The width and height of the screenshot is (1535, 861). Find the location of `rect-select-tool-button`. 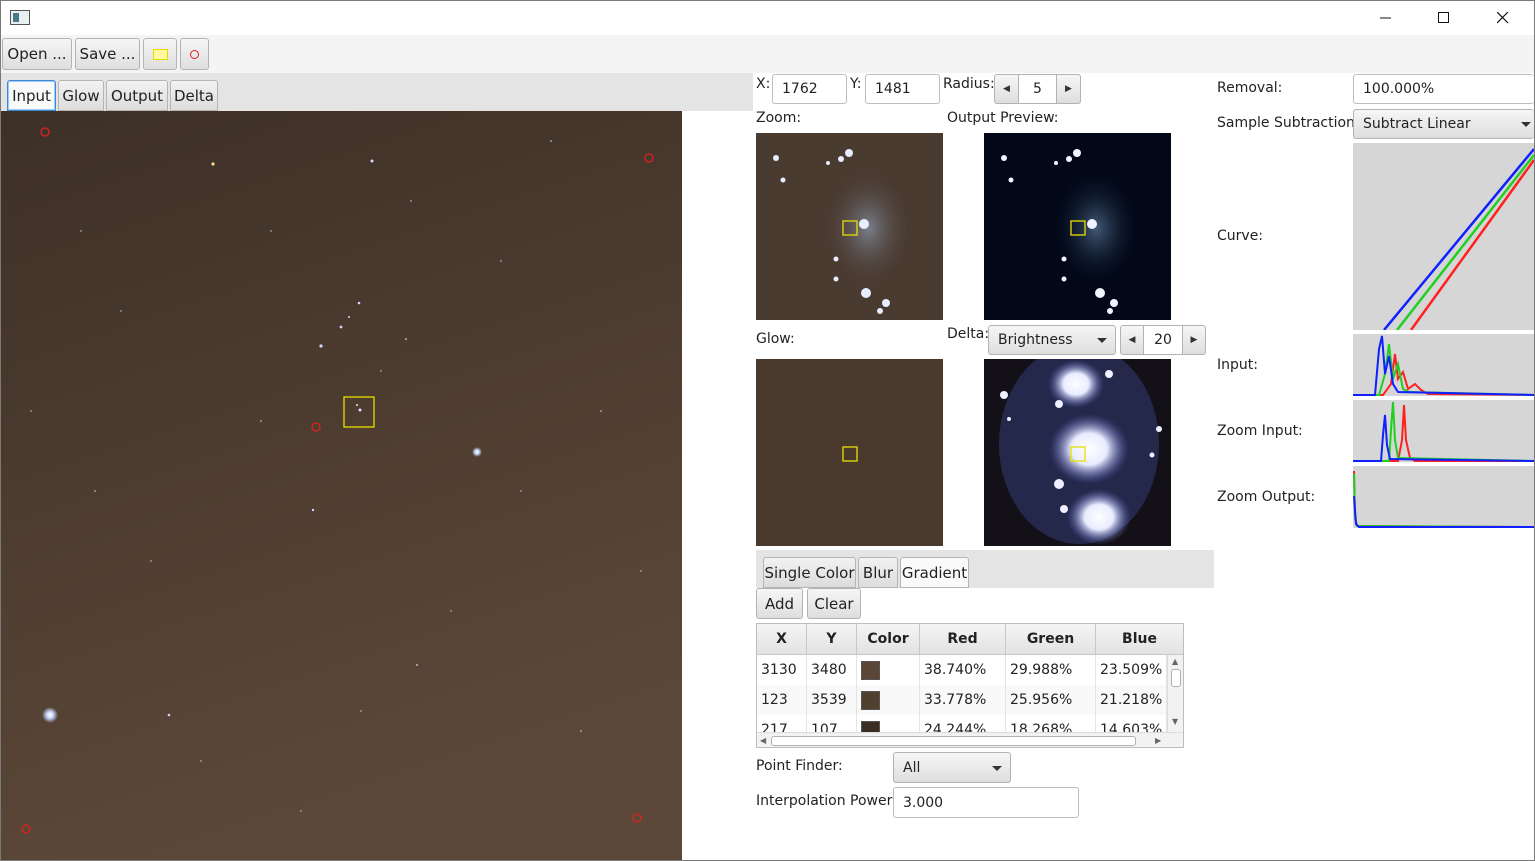

rect-select-tool-button is located at coordinates (160, 54).